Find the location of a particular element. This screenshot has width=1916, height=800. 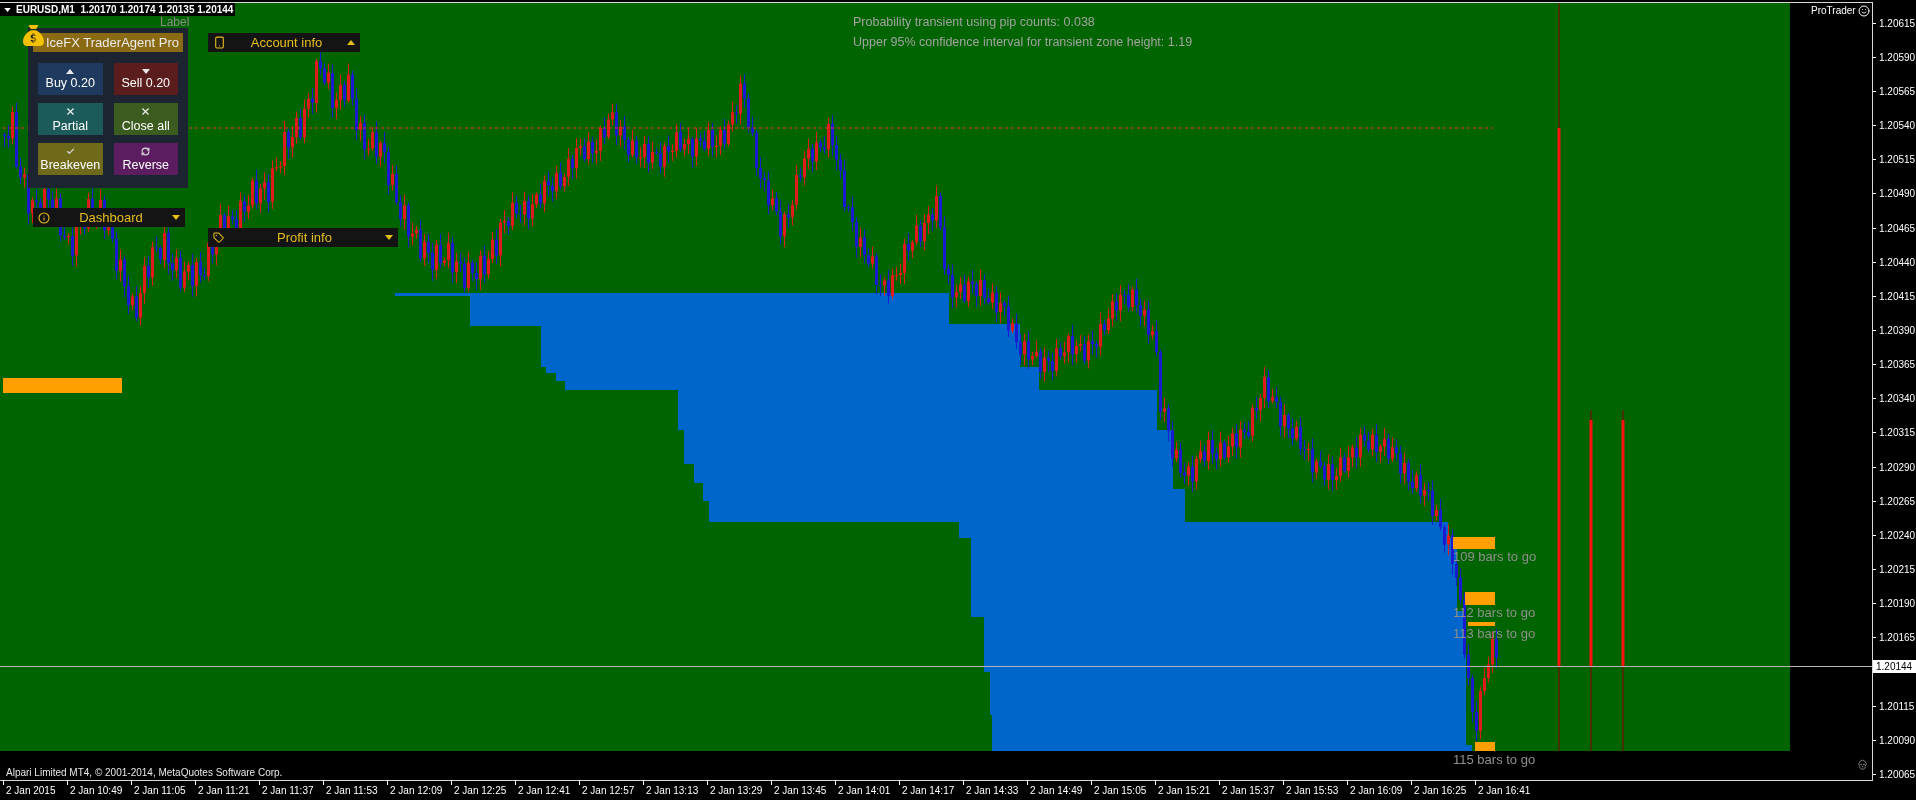

time-label: 2 Jan 11:37 is located at coordinates (287, 791).